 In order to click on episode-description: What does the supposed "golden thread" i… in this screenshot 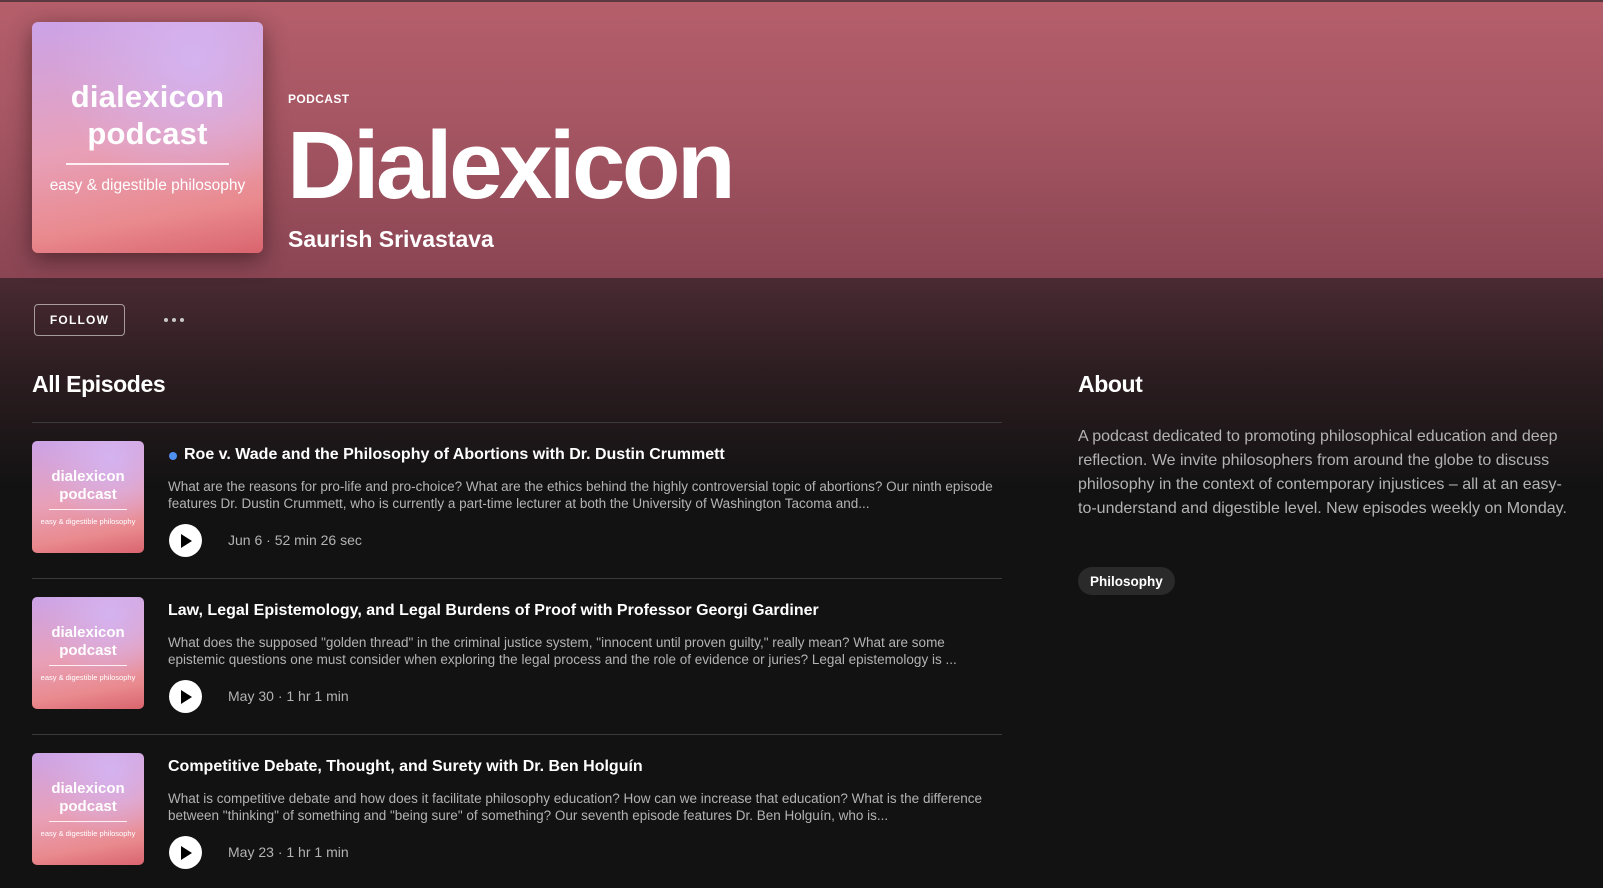, I will do `click(562, 651)`.